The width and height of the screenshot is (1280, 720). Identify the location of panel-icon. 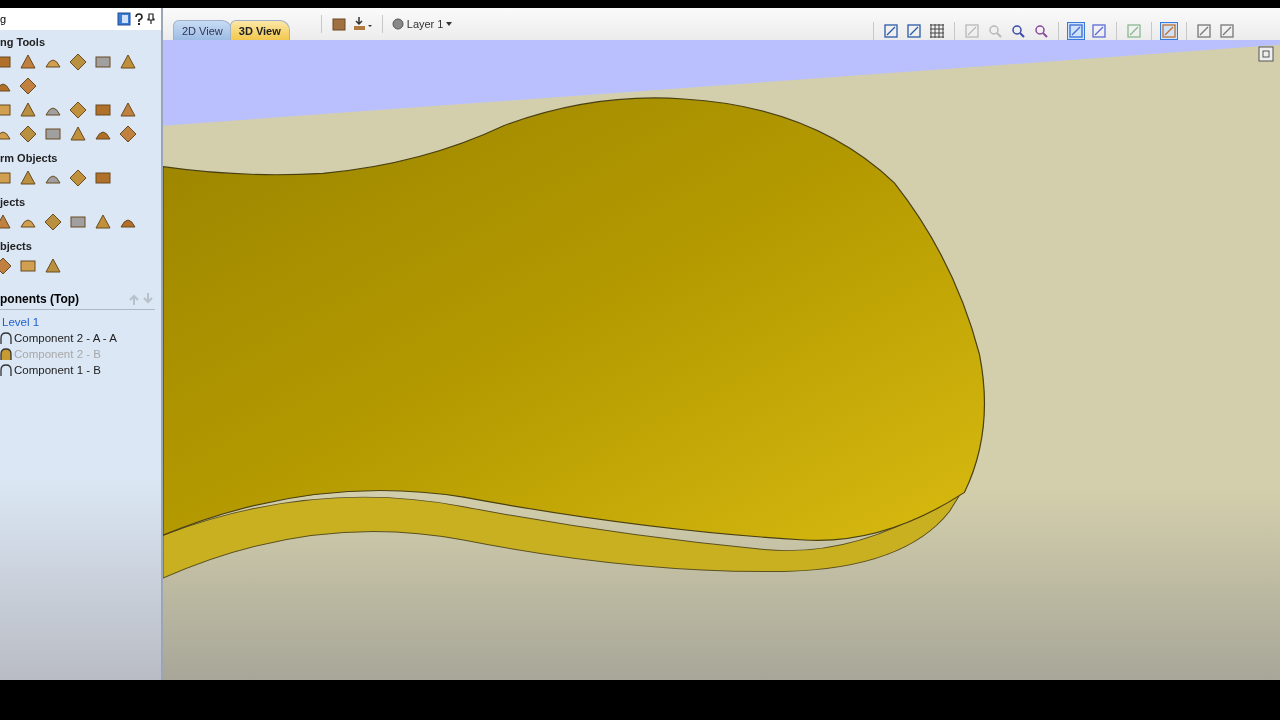
(124, 19).